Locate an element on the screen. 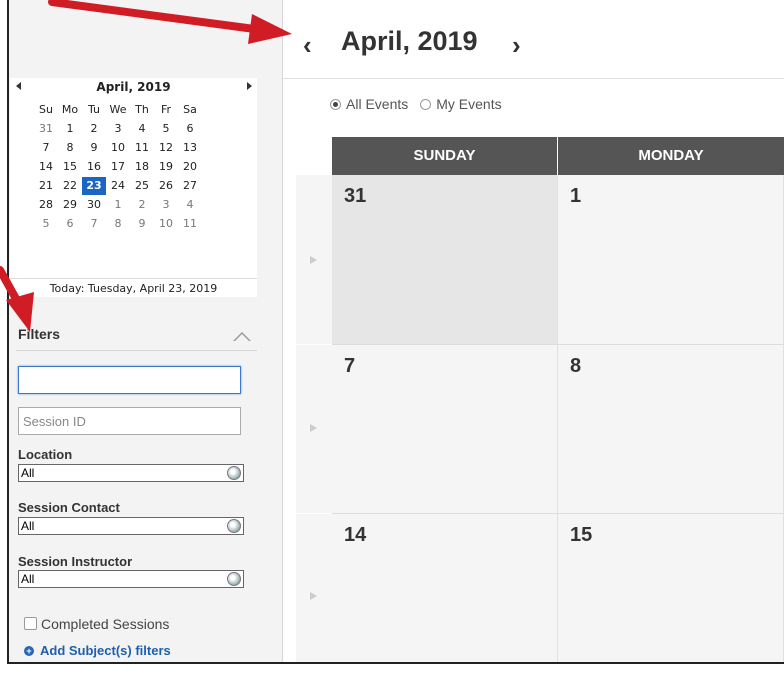 The width and height of the screenshot is (784, 675). mini-day: 18 is located at coordinates (142, 166).